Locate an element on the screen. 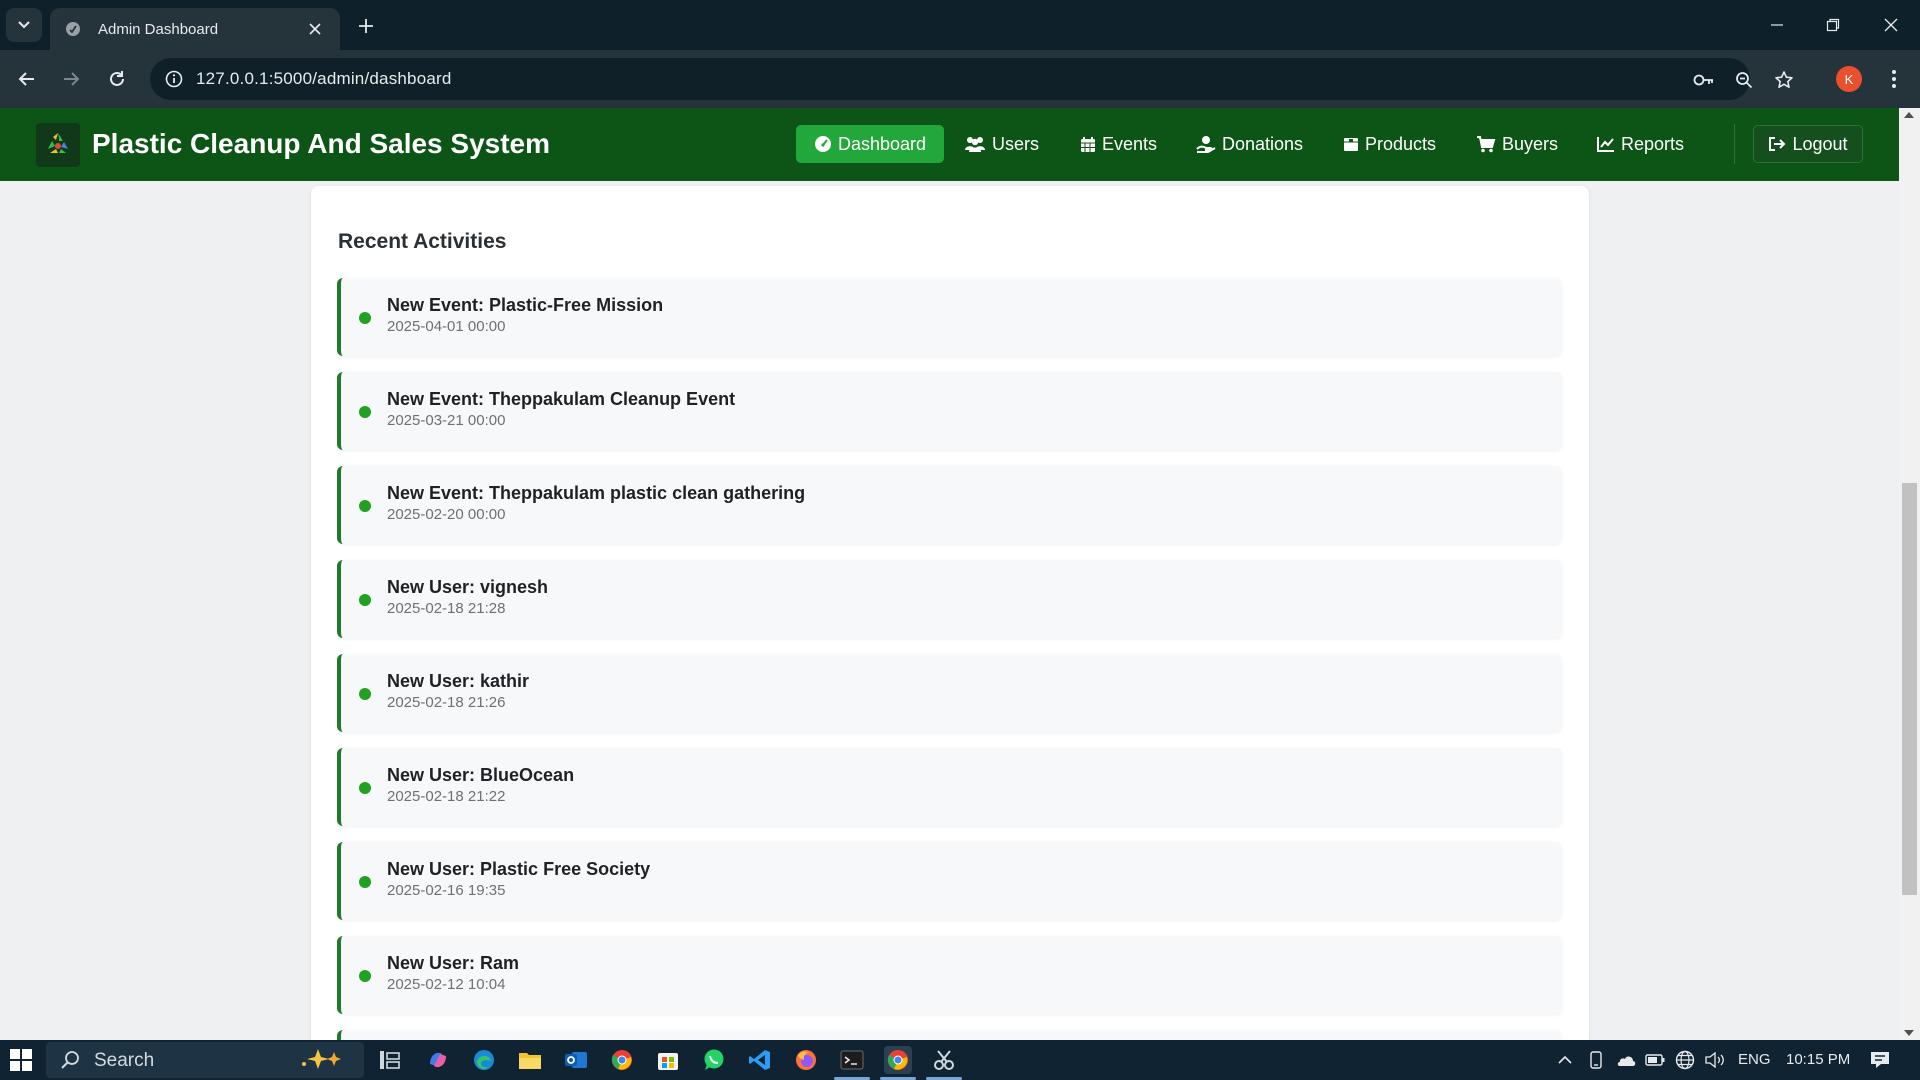 Image resolution: width=1920 pixels, height=1080 pixels. nav-buyers-label: Buyers is located at coordinates (1530, 143).